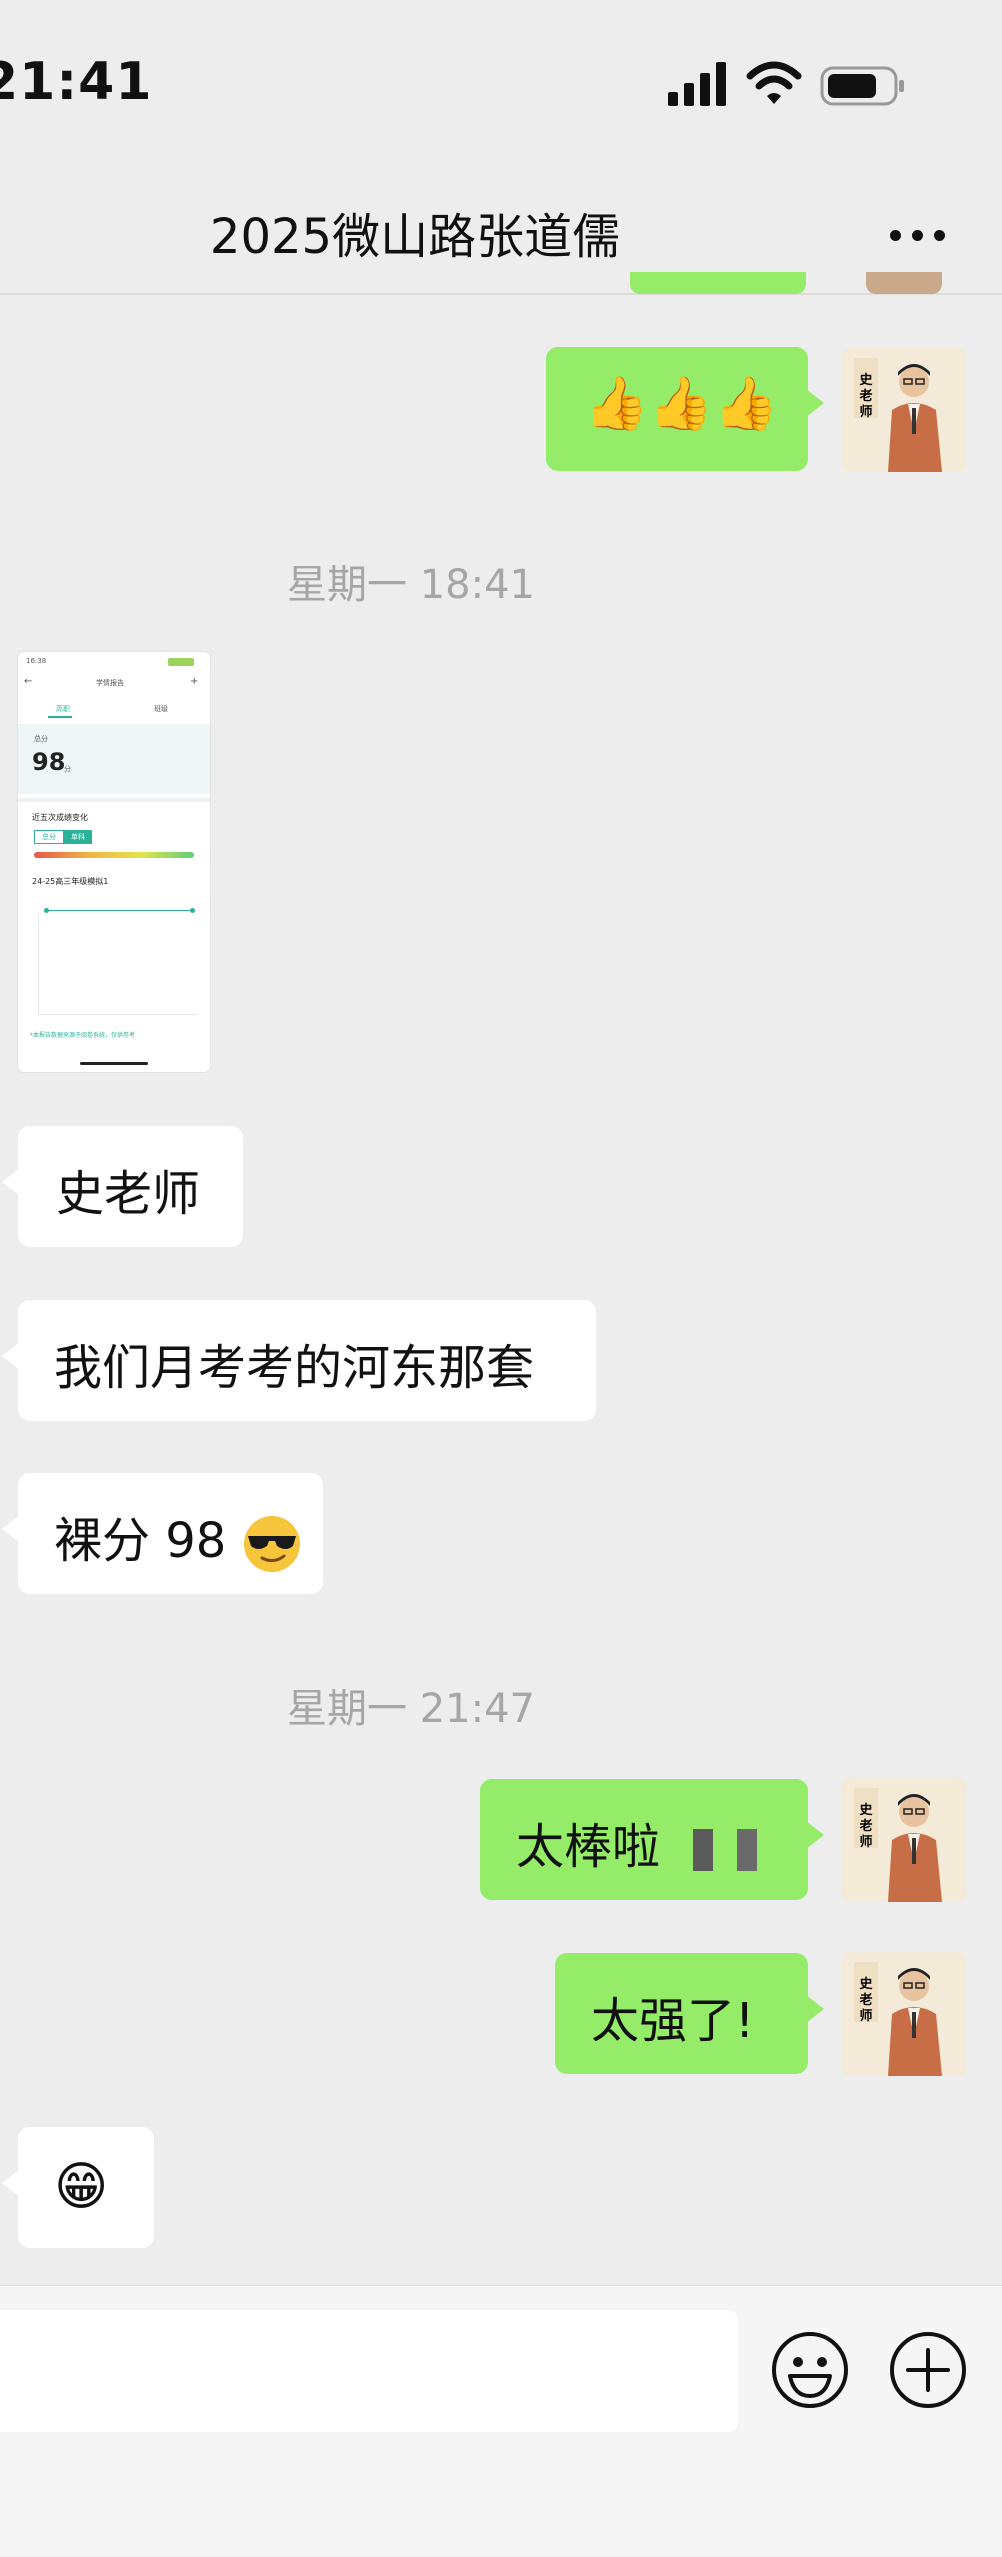 This screenshot has width=1002, height=2557. What do you see at coordinates (697, 84) in the screenshot?
I see `signal-icon` at bounding box center [697, 84].